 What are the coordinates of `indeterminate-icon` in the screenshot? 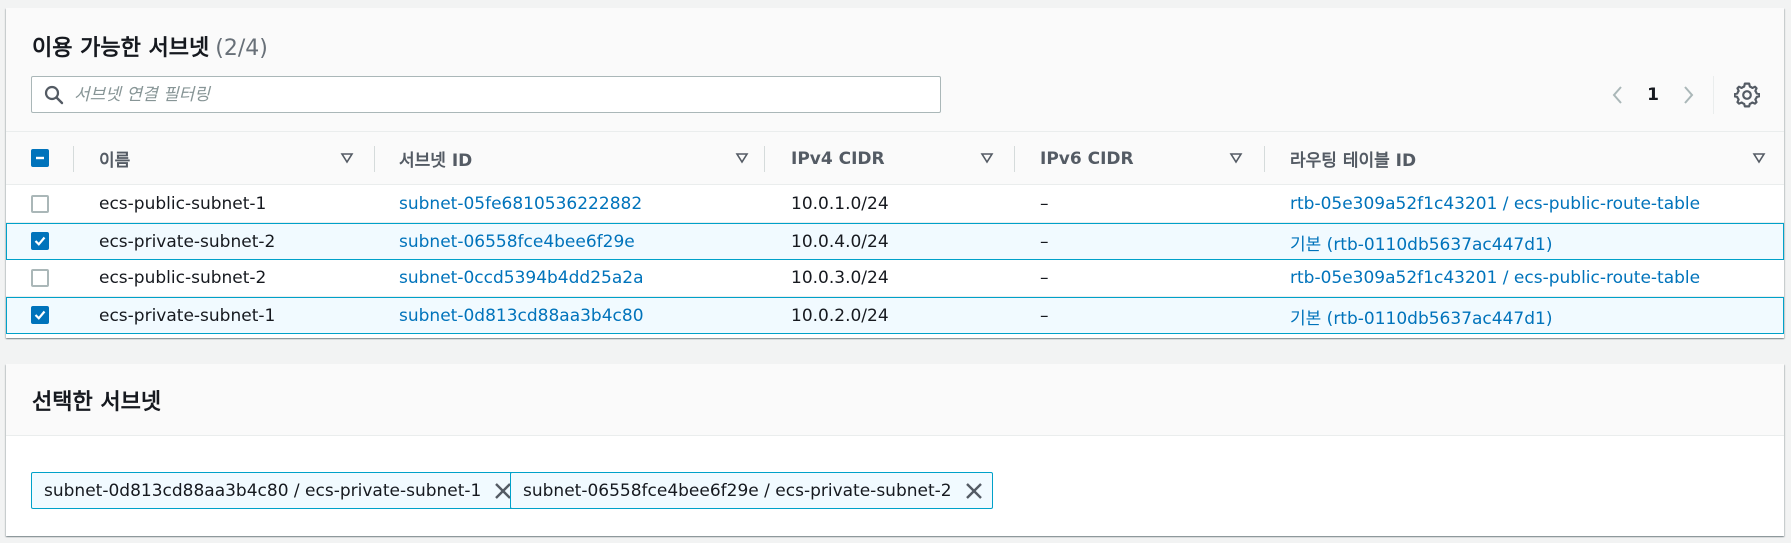 It's located at (40, 158).